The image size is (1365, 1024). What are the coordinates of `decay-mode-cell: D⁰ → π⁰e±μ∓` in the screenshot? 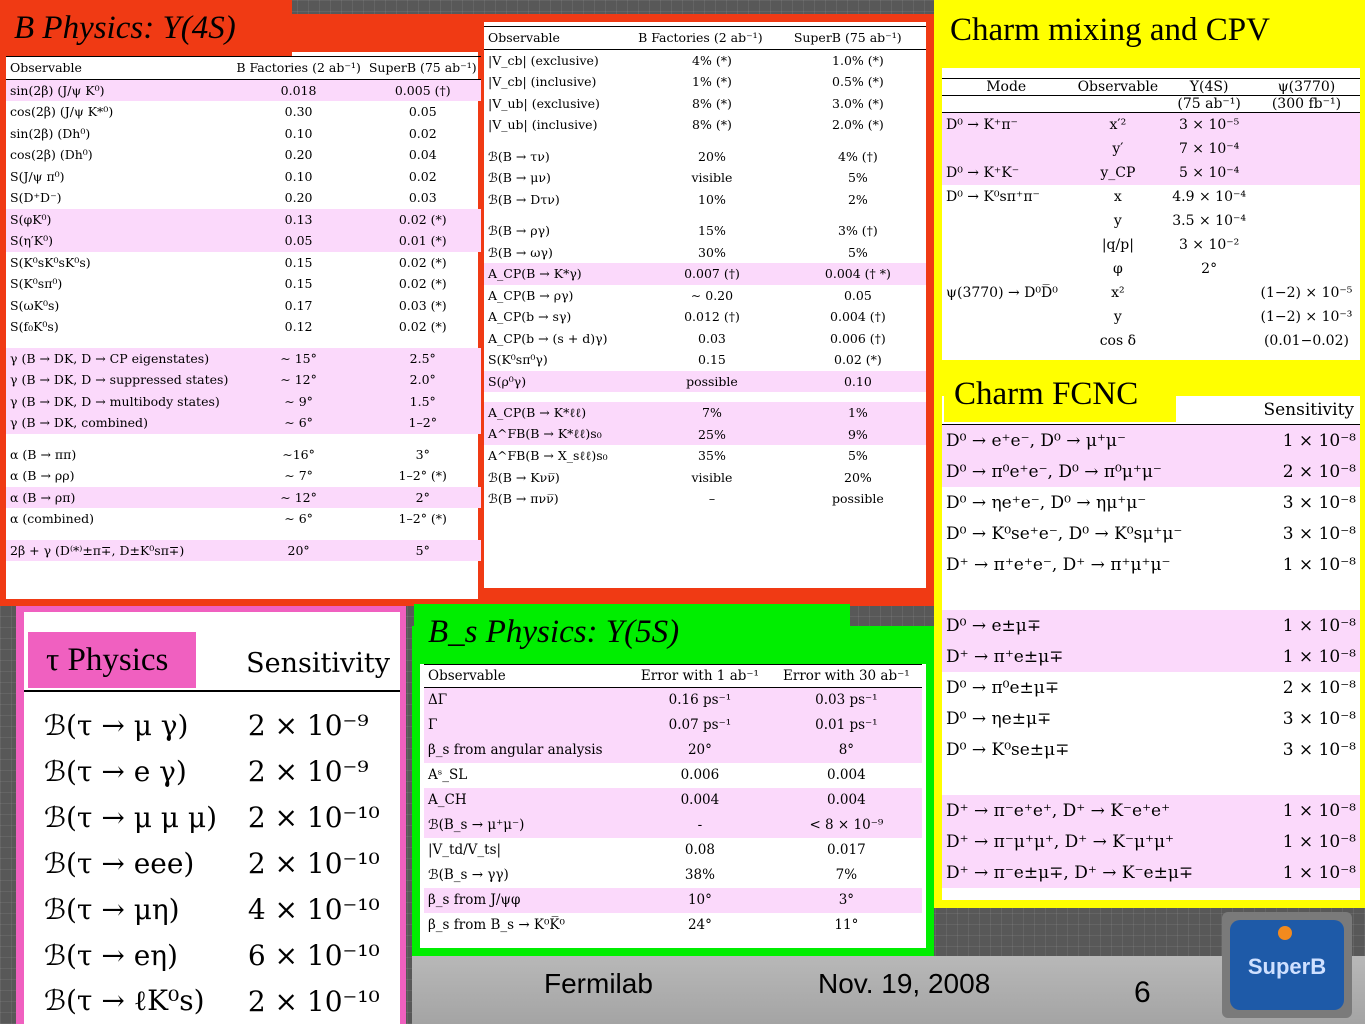 It's located at (1003, 687).